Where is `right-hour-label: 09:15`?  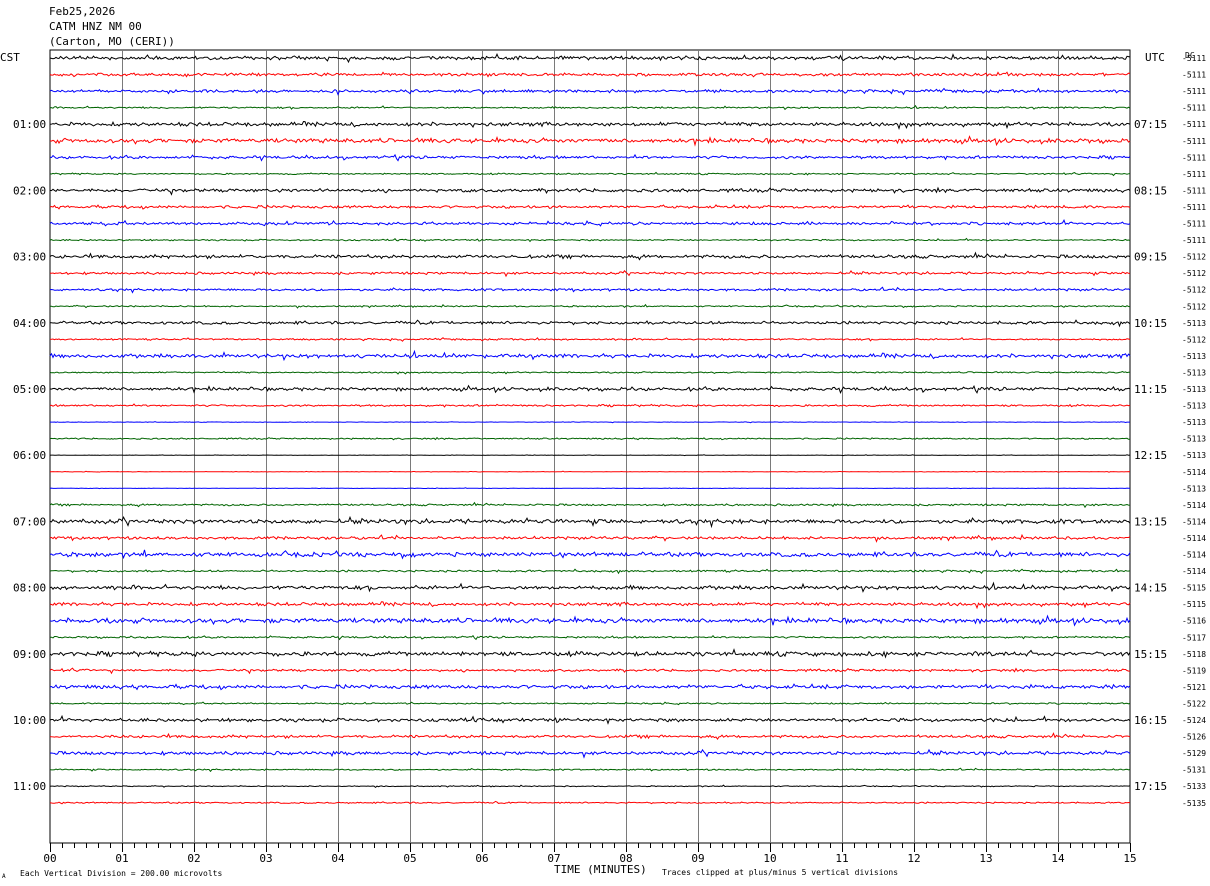
right-hour-label: 09:15 is located at coordinates (1150, 257).